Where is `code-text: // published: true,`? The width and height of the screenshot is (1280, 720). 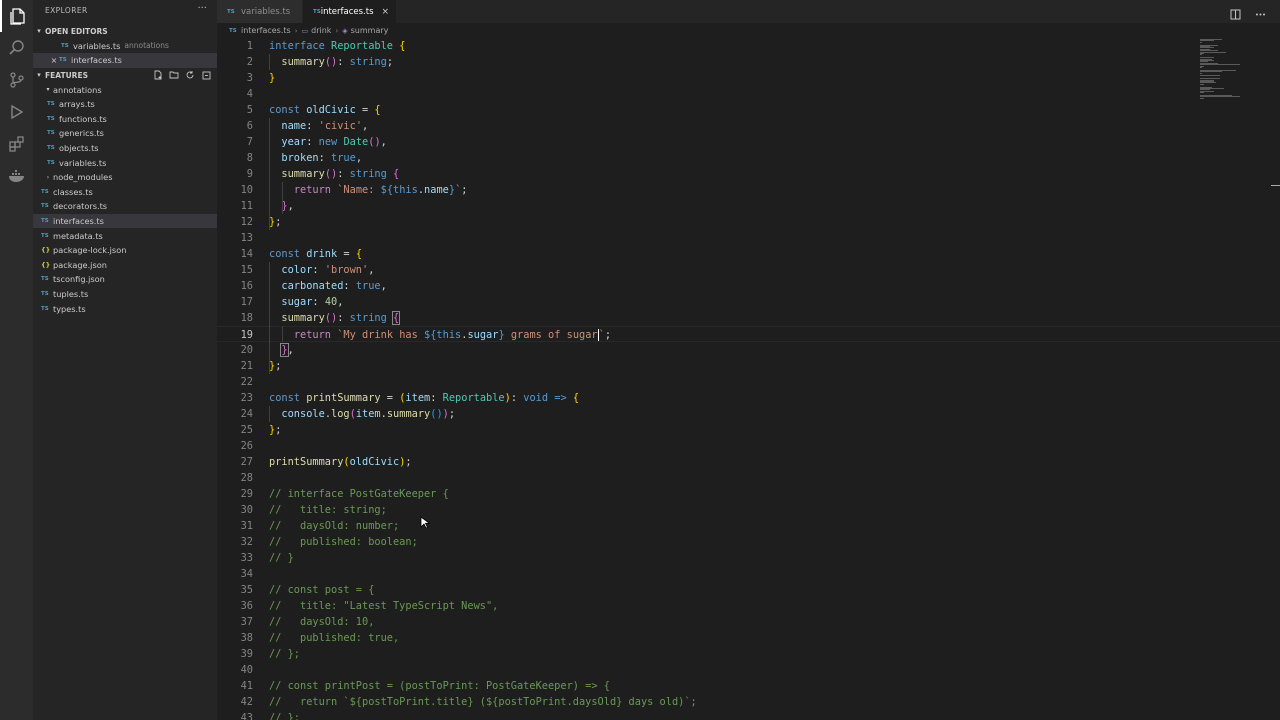 code-text: // published: true, is located at coordinates (334, 638).